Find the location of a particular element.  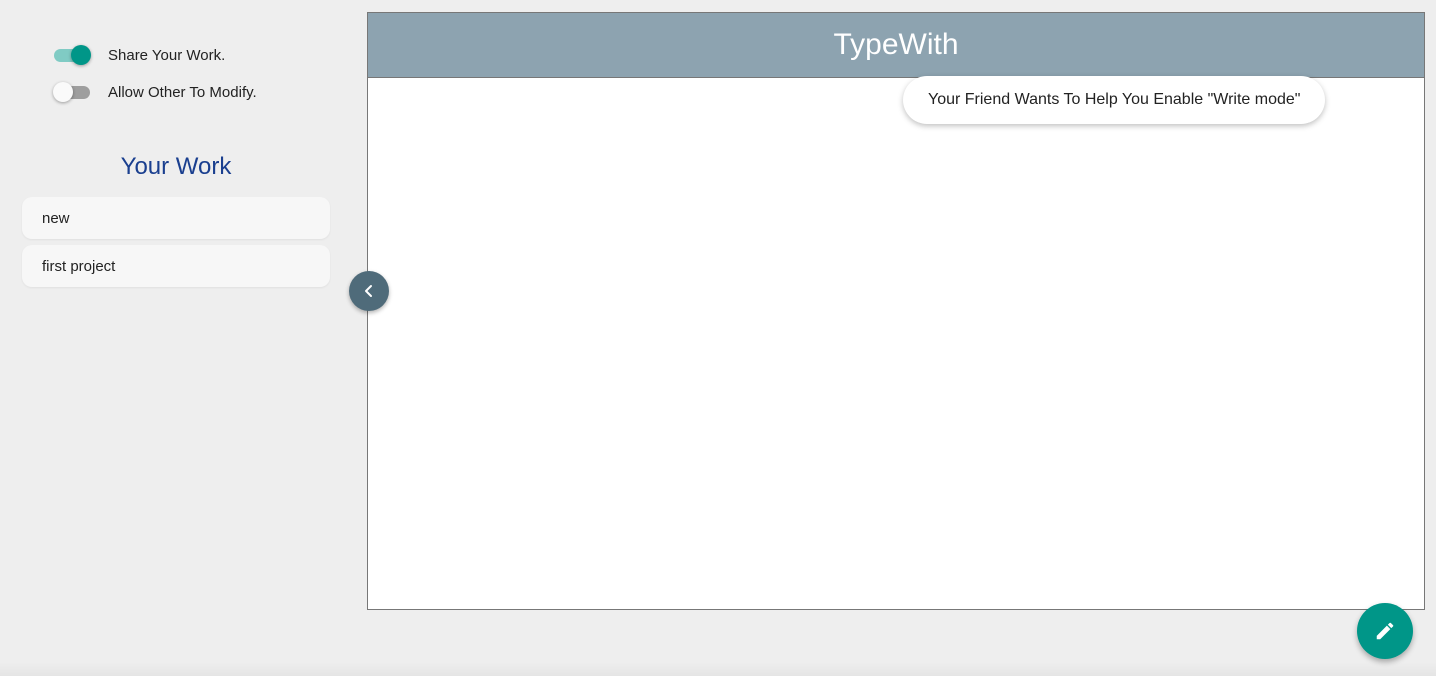

chevron-left-icon is located at coordinates (368, 291).